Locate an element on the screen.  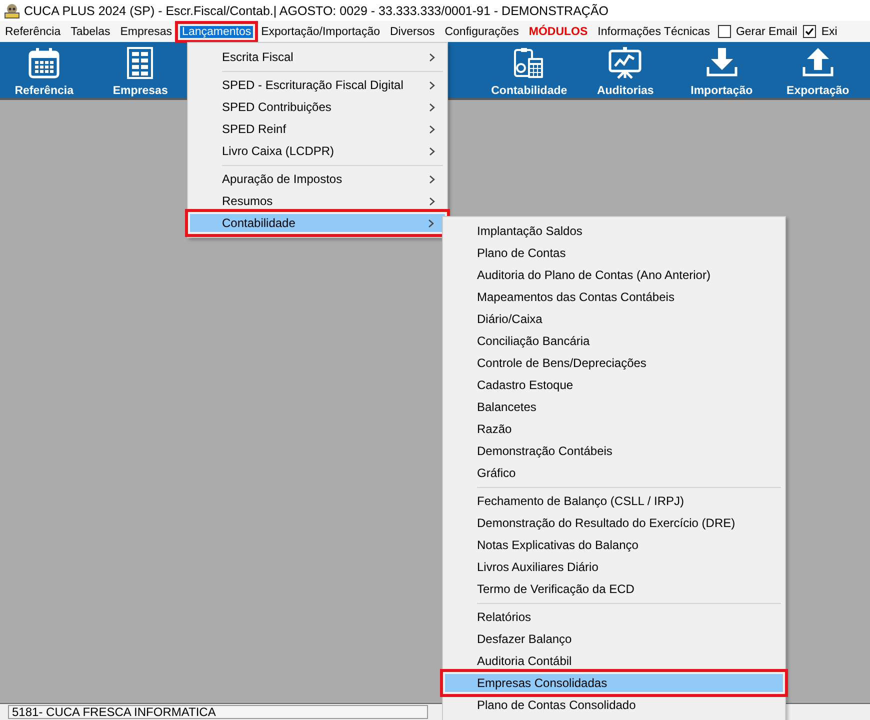
menu-item: Mapeamentos das Contas Contábeis is located at coordinates (614, 297).